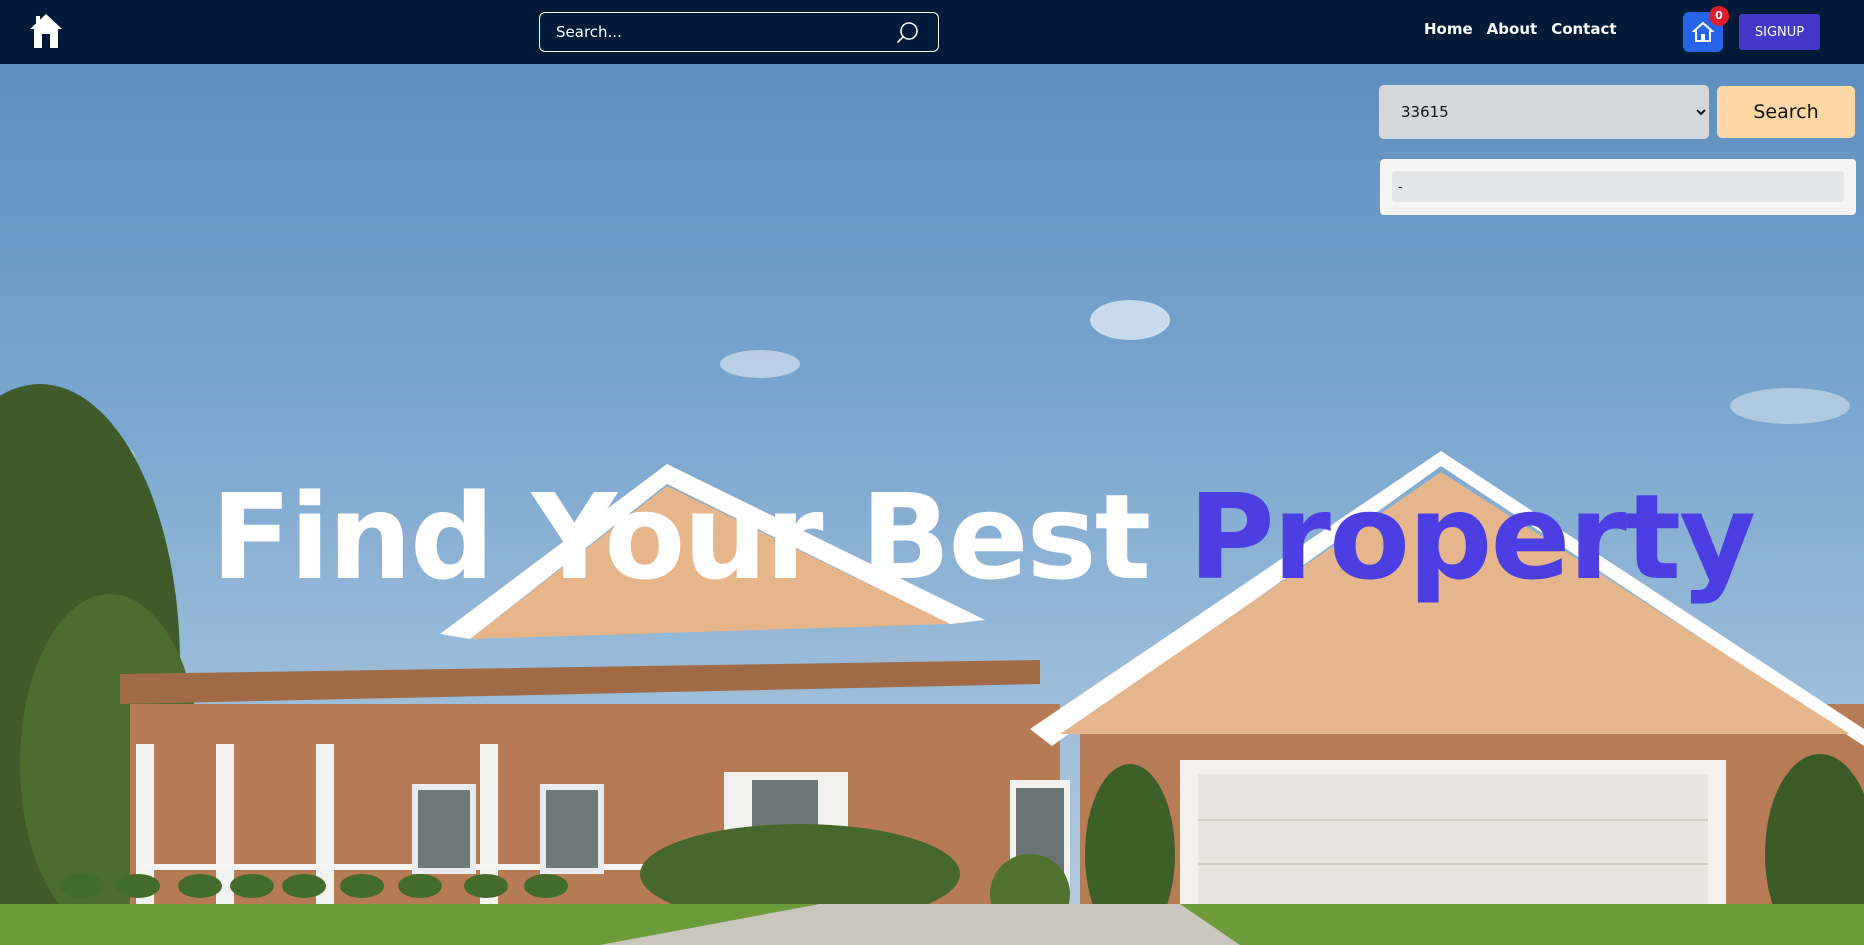 This screenshot has height=945, width=1864. I want to click on nav-link-home: Home, so click(1448, 29).